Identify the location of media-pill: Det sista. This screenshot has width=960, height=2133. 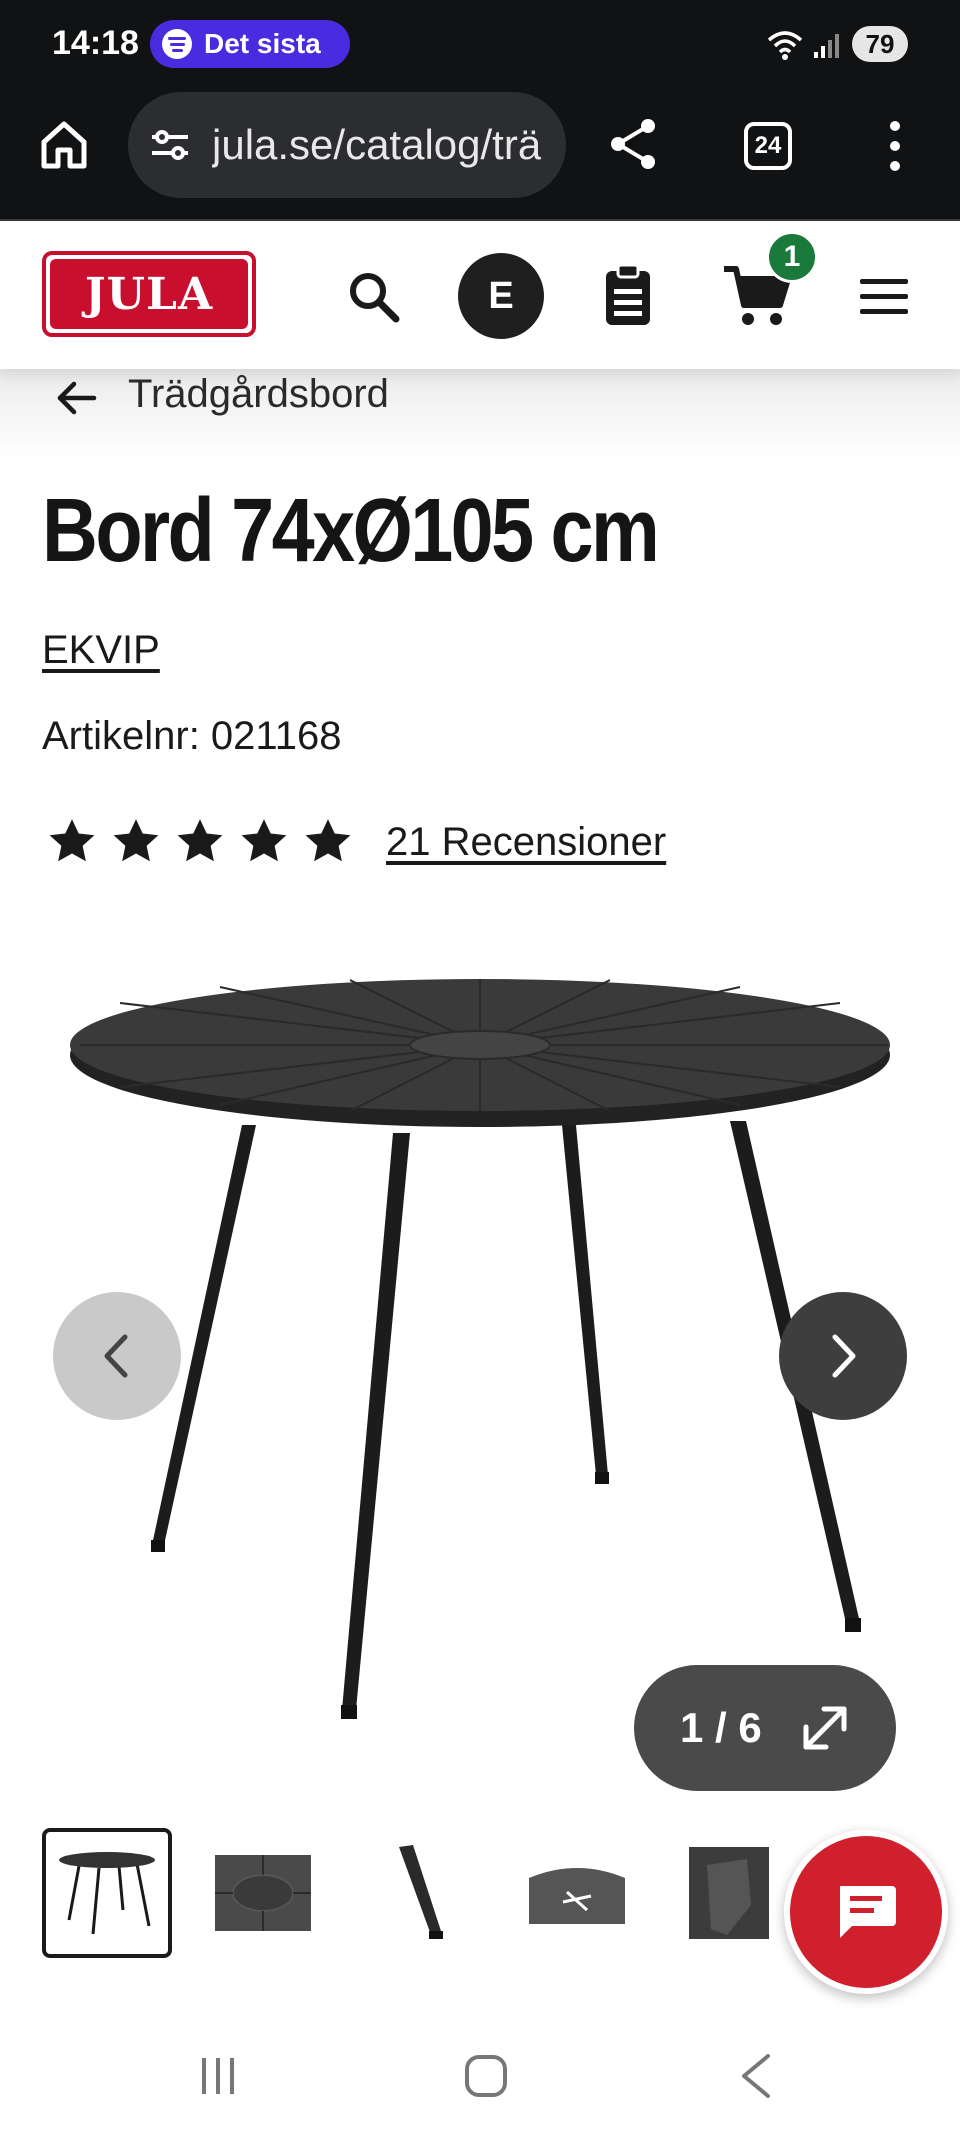
(250, 44).